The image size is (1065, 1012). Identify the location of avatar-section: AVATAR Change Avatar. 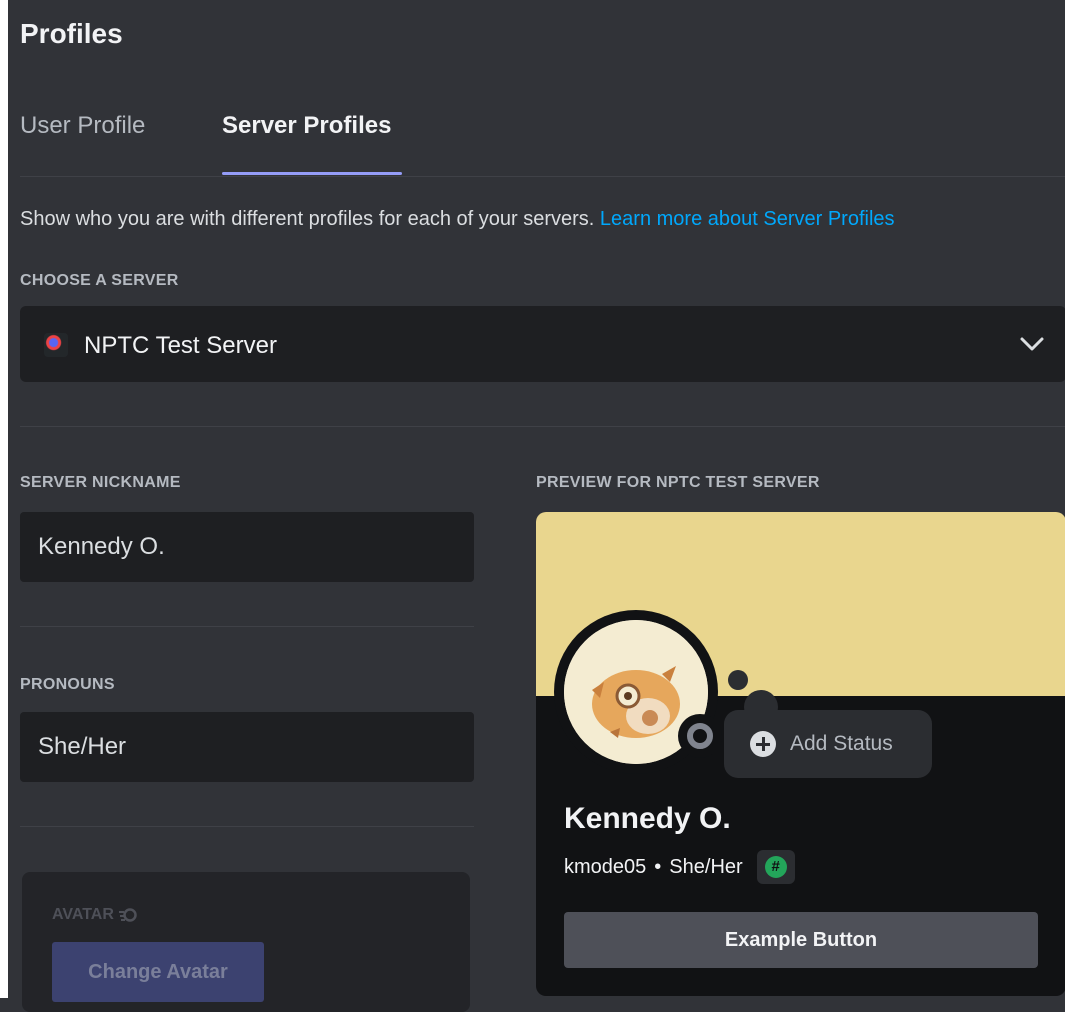
(246, 942).